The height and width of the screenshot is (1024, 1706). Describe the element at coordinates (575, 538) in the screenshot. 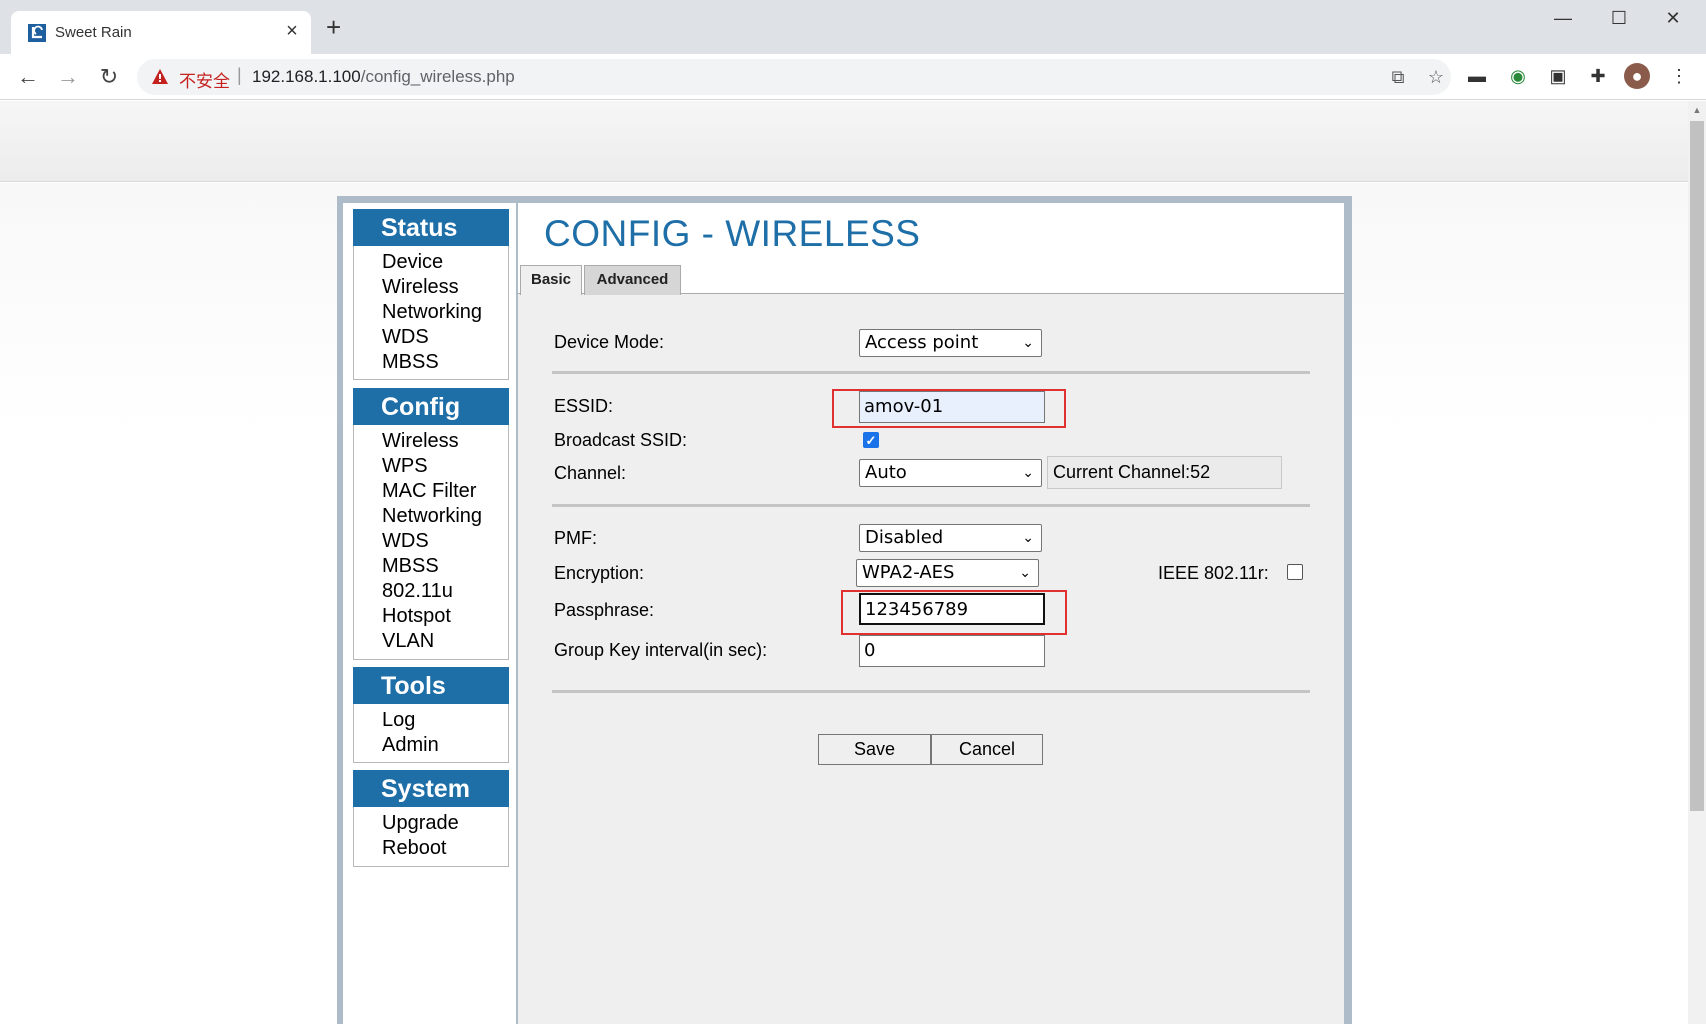

I see `pmf-label: PMF:` at that location.